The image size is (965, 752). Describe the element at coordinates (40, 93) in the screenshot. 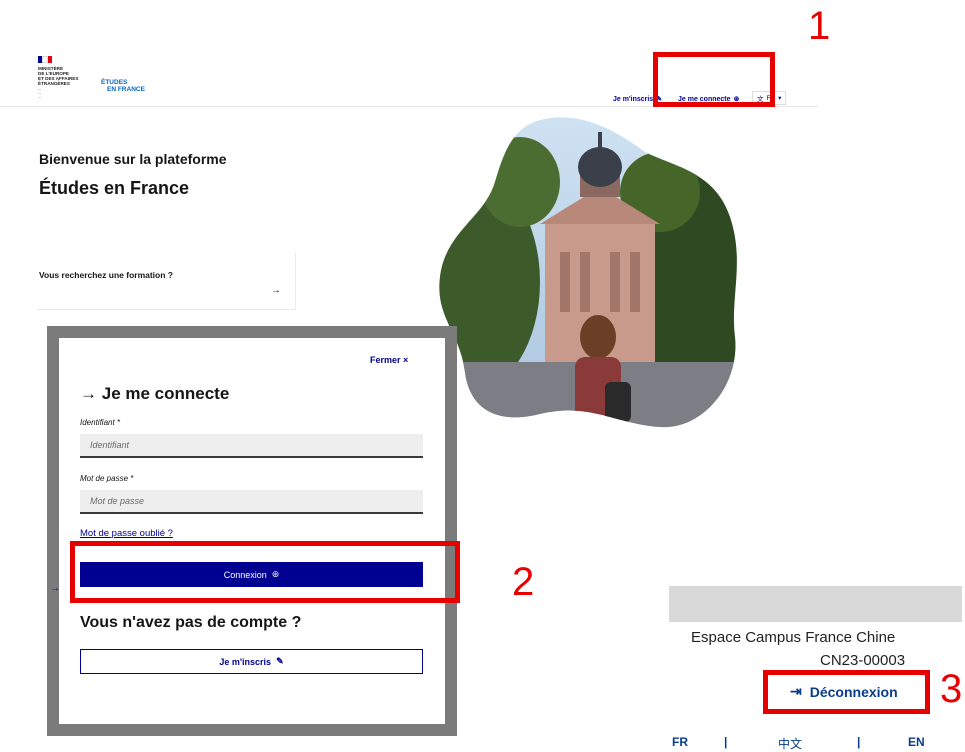

I see `republic-motto: — — —` at that location.